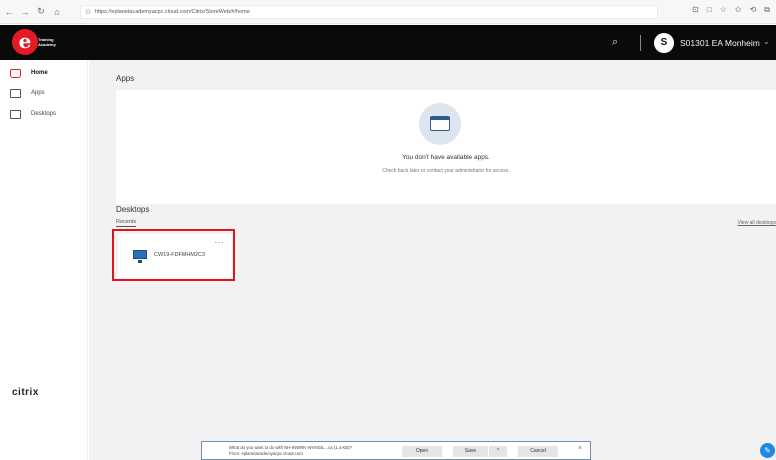 This screenshot has height=460, width=776. I want to click on feedback-icon: ✎, so click(767, 450).